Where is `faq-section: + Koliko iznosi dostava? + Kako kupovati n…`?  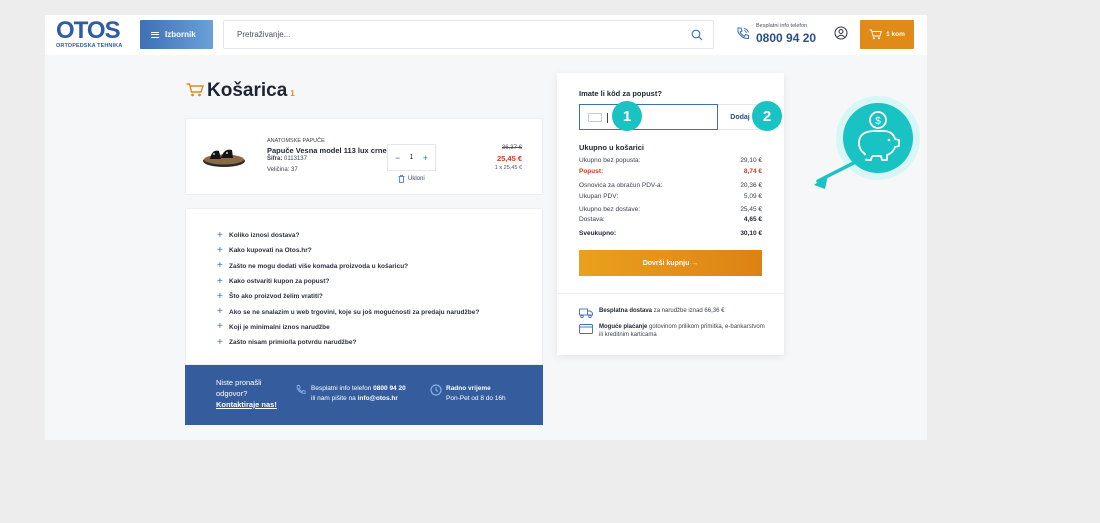 faq-section: + Koliko iznosi dostava? + Kako kupovati n… is located at coordinates (364, 286).